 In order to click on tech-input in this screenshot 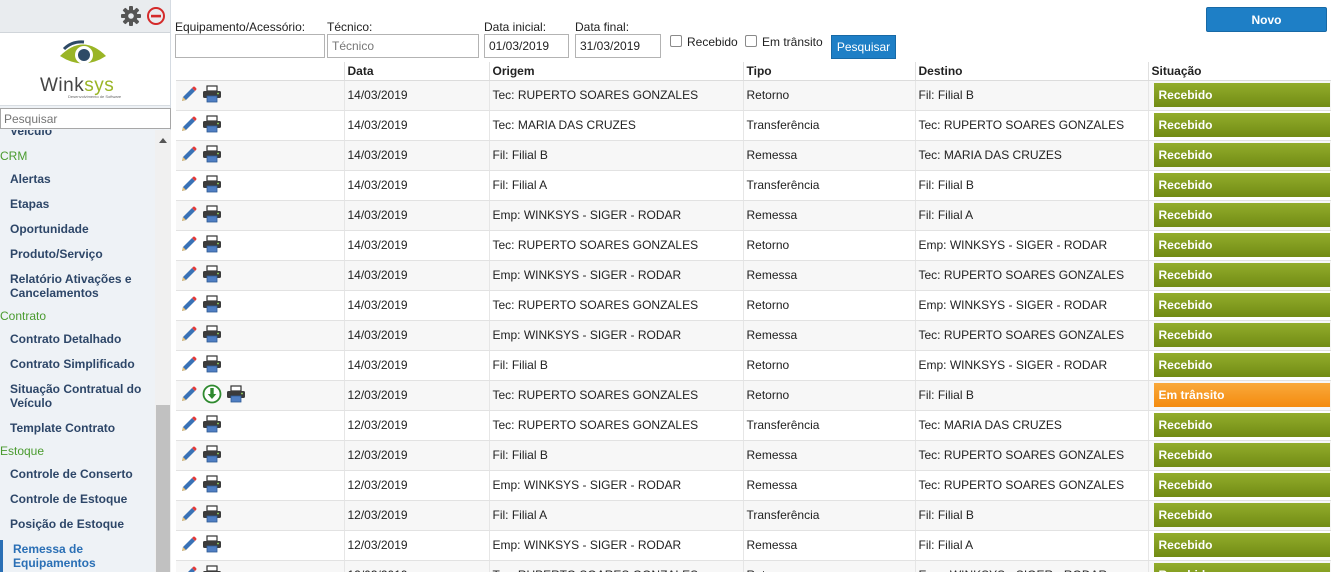, I will do `click(403, 46)`.